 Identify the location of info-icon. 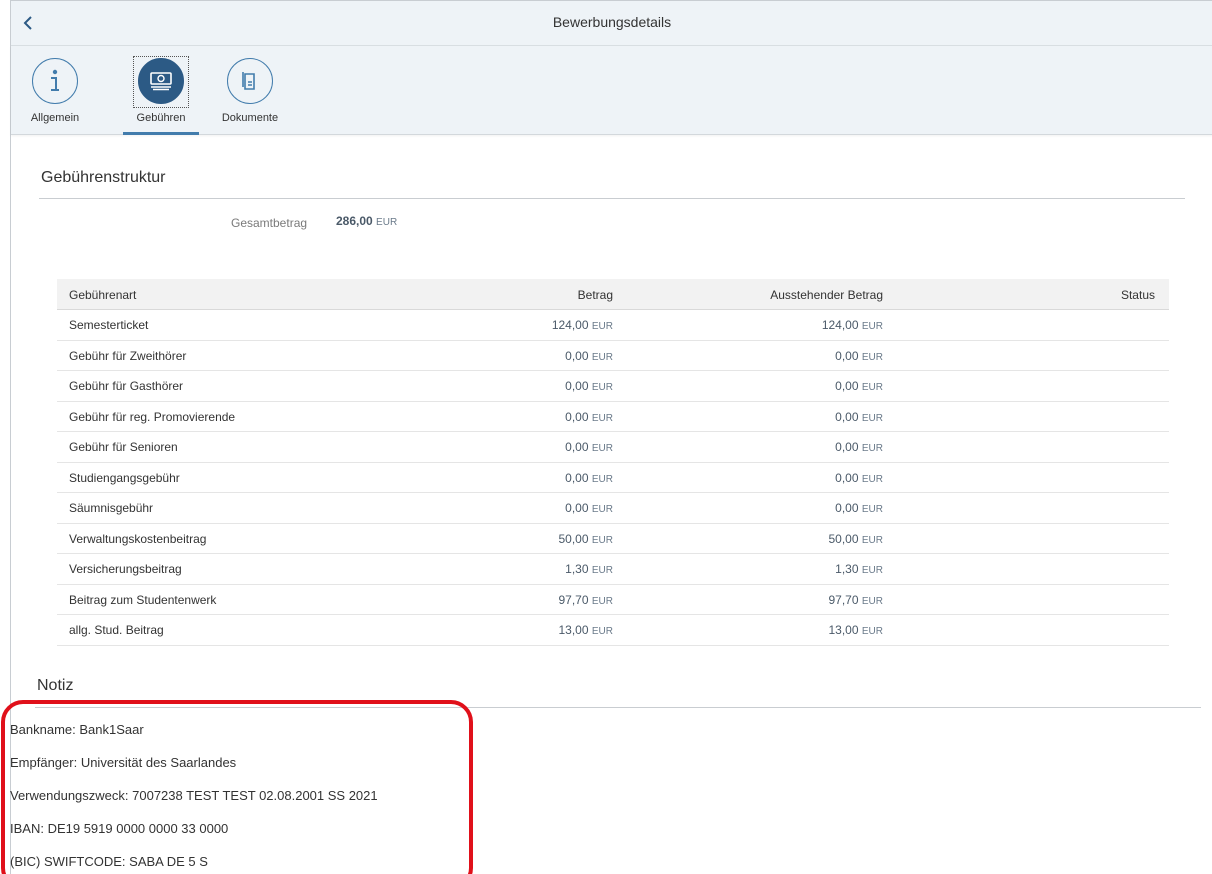
(55, 80).